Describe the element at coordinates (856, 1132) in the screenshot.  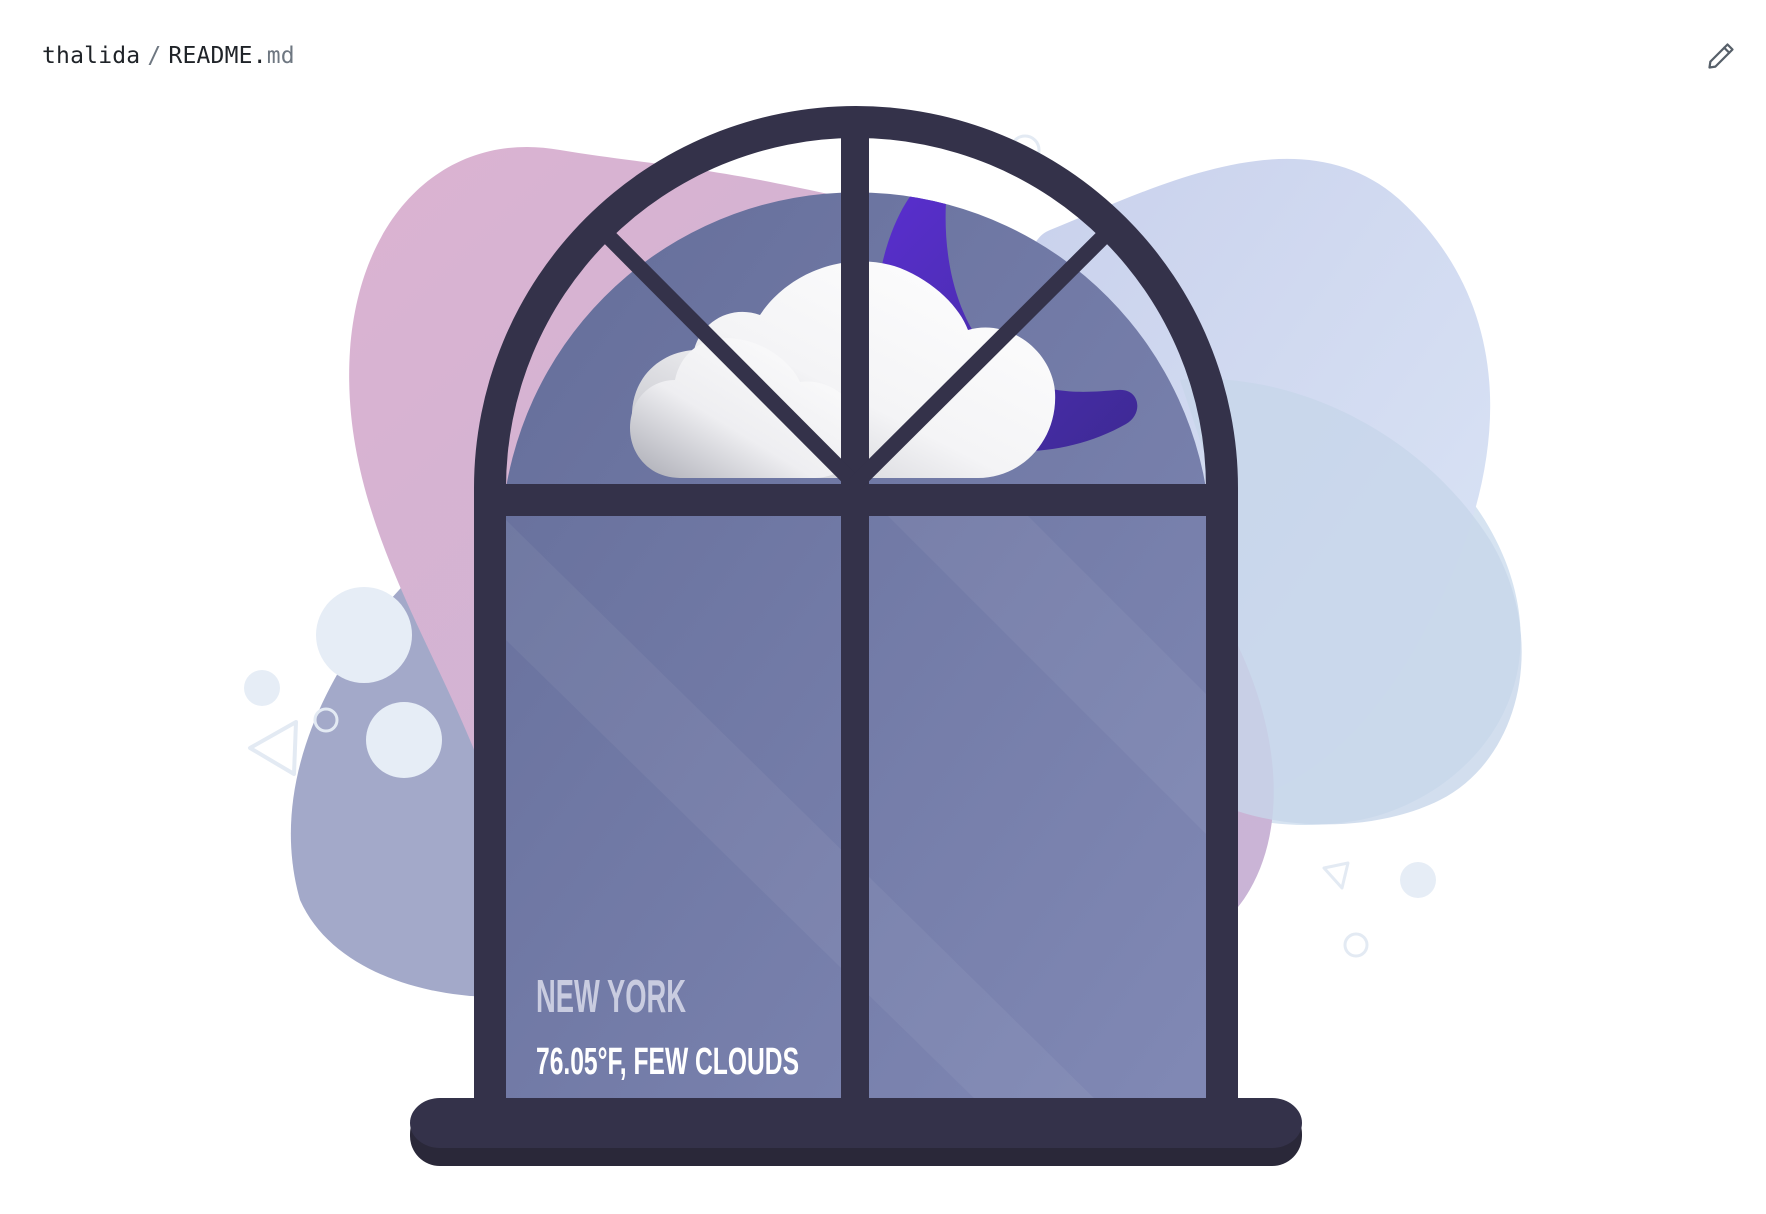
I see `window-sill` at that location.